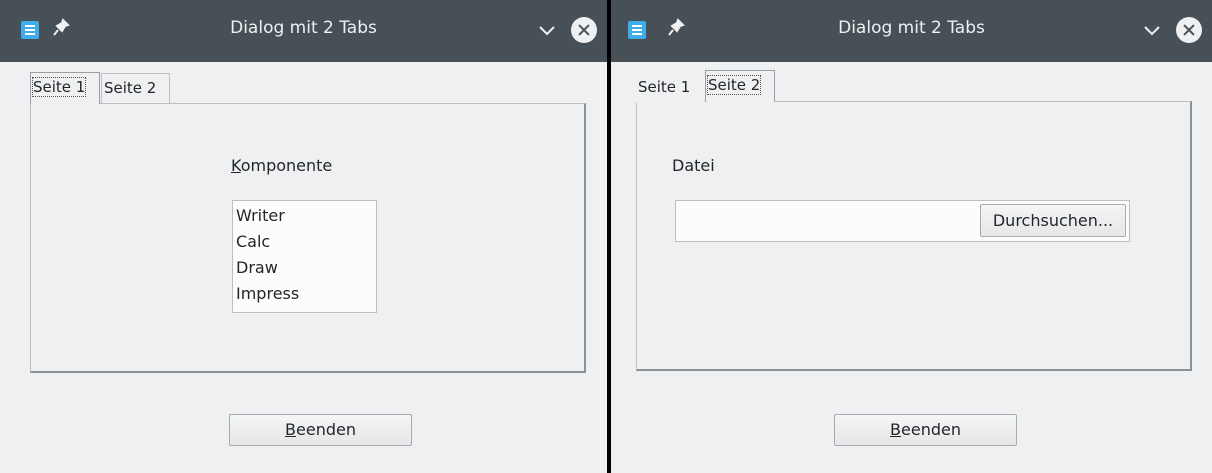 This screenshot has height=473, width=1212. I want to click on list-item: Draw, so click(304, 268).